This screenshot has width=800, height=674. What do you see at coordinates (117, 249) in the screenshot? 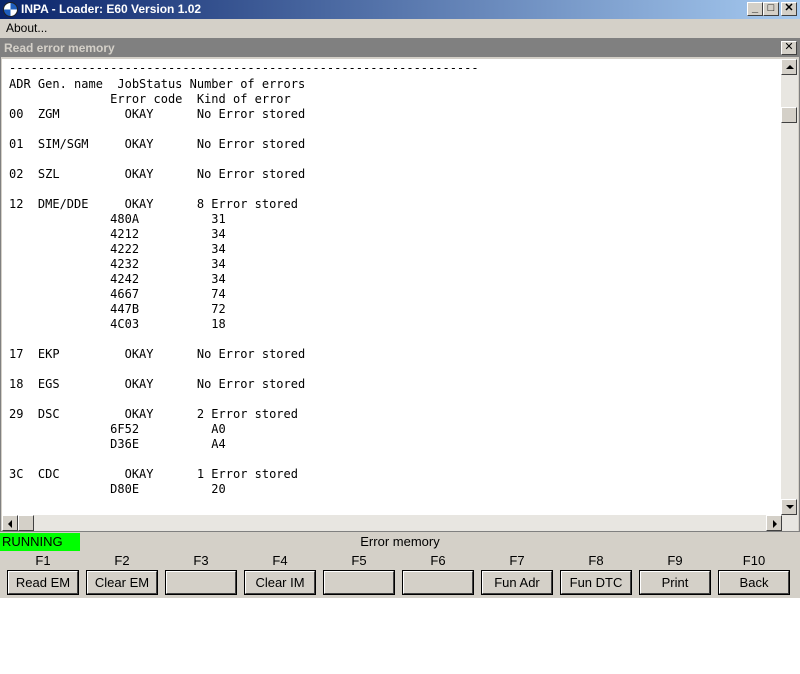
I see `report-line: 4222 34` at bounding box center [117, 249].